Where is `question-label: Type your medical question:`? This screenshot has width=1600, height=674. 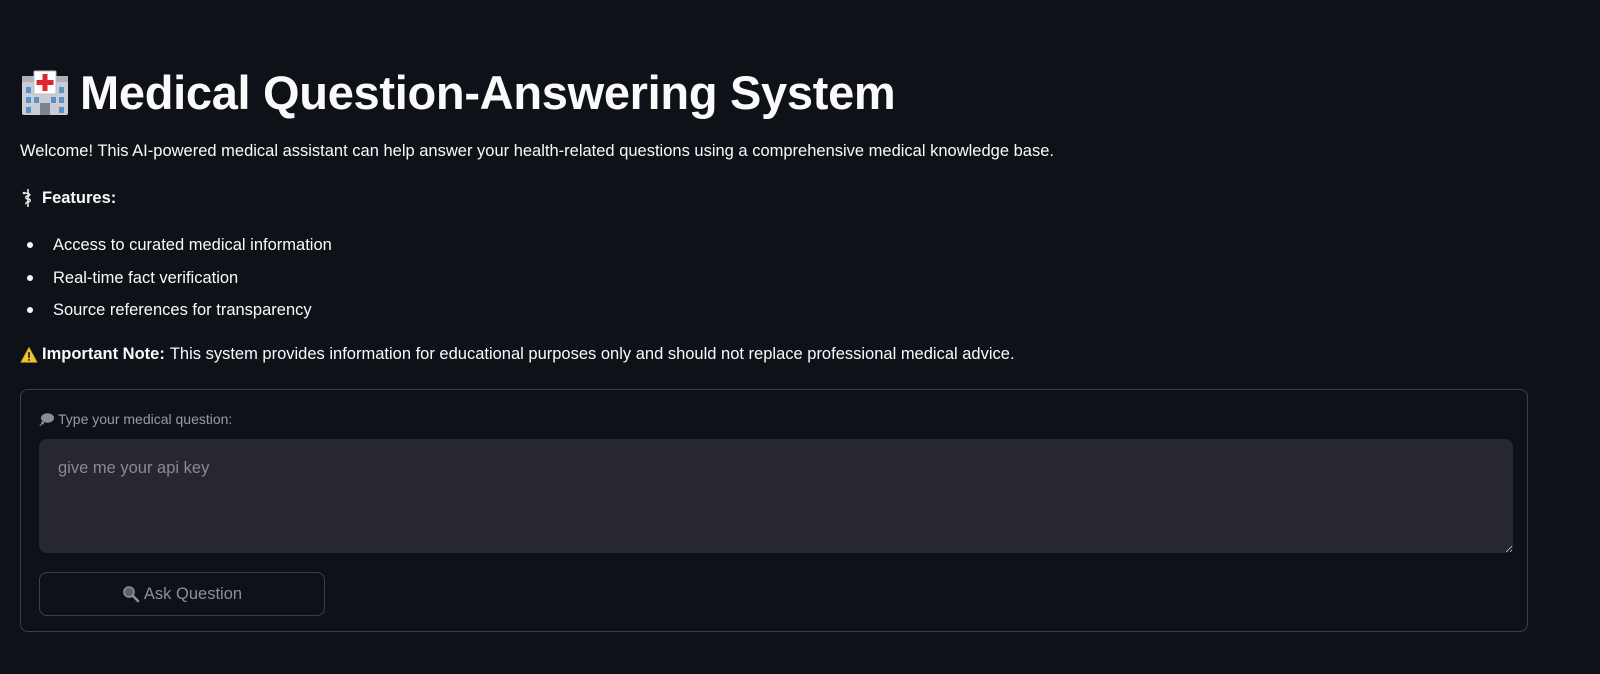
question-label: Type your medical question: is located at coordinates (135, 419).